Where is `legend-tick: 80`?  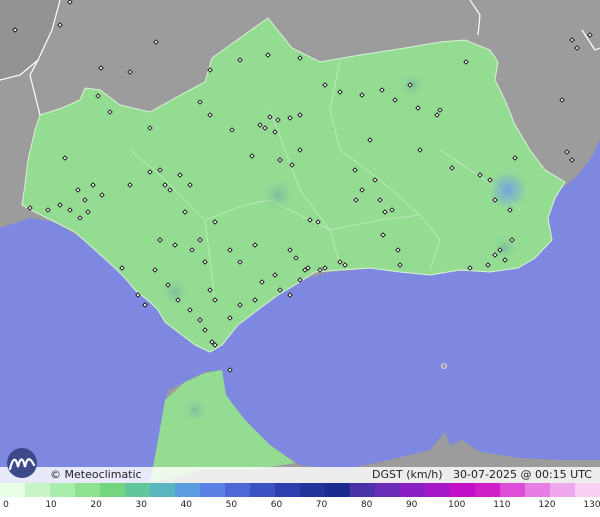 legend-tick: 80 is located at coordinates (366, 505).